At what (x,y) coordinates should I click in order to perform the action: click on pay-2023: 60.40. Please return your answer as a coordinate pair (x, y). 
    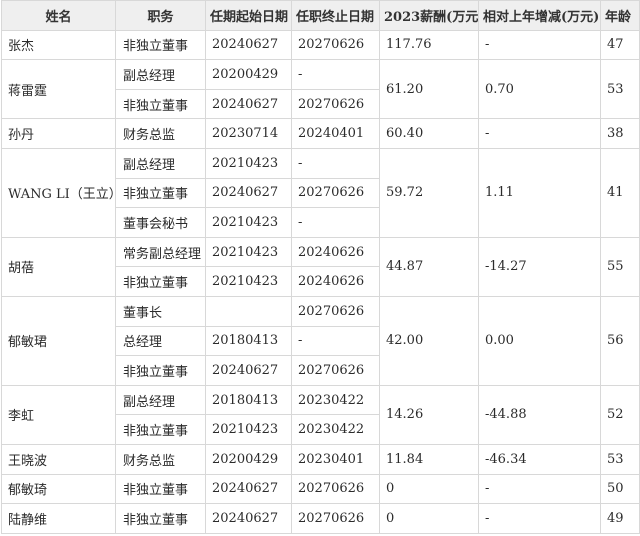
    Looking at the image, I should click on (429, 133).